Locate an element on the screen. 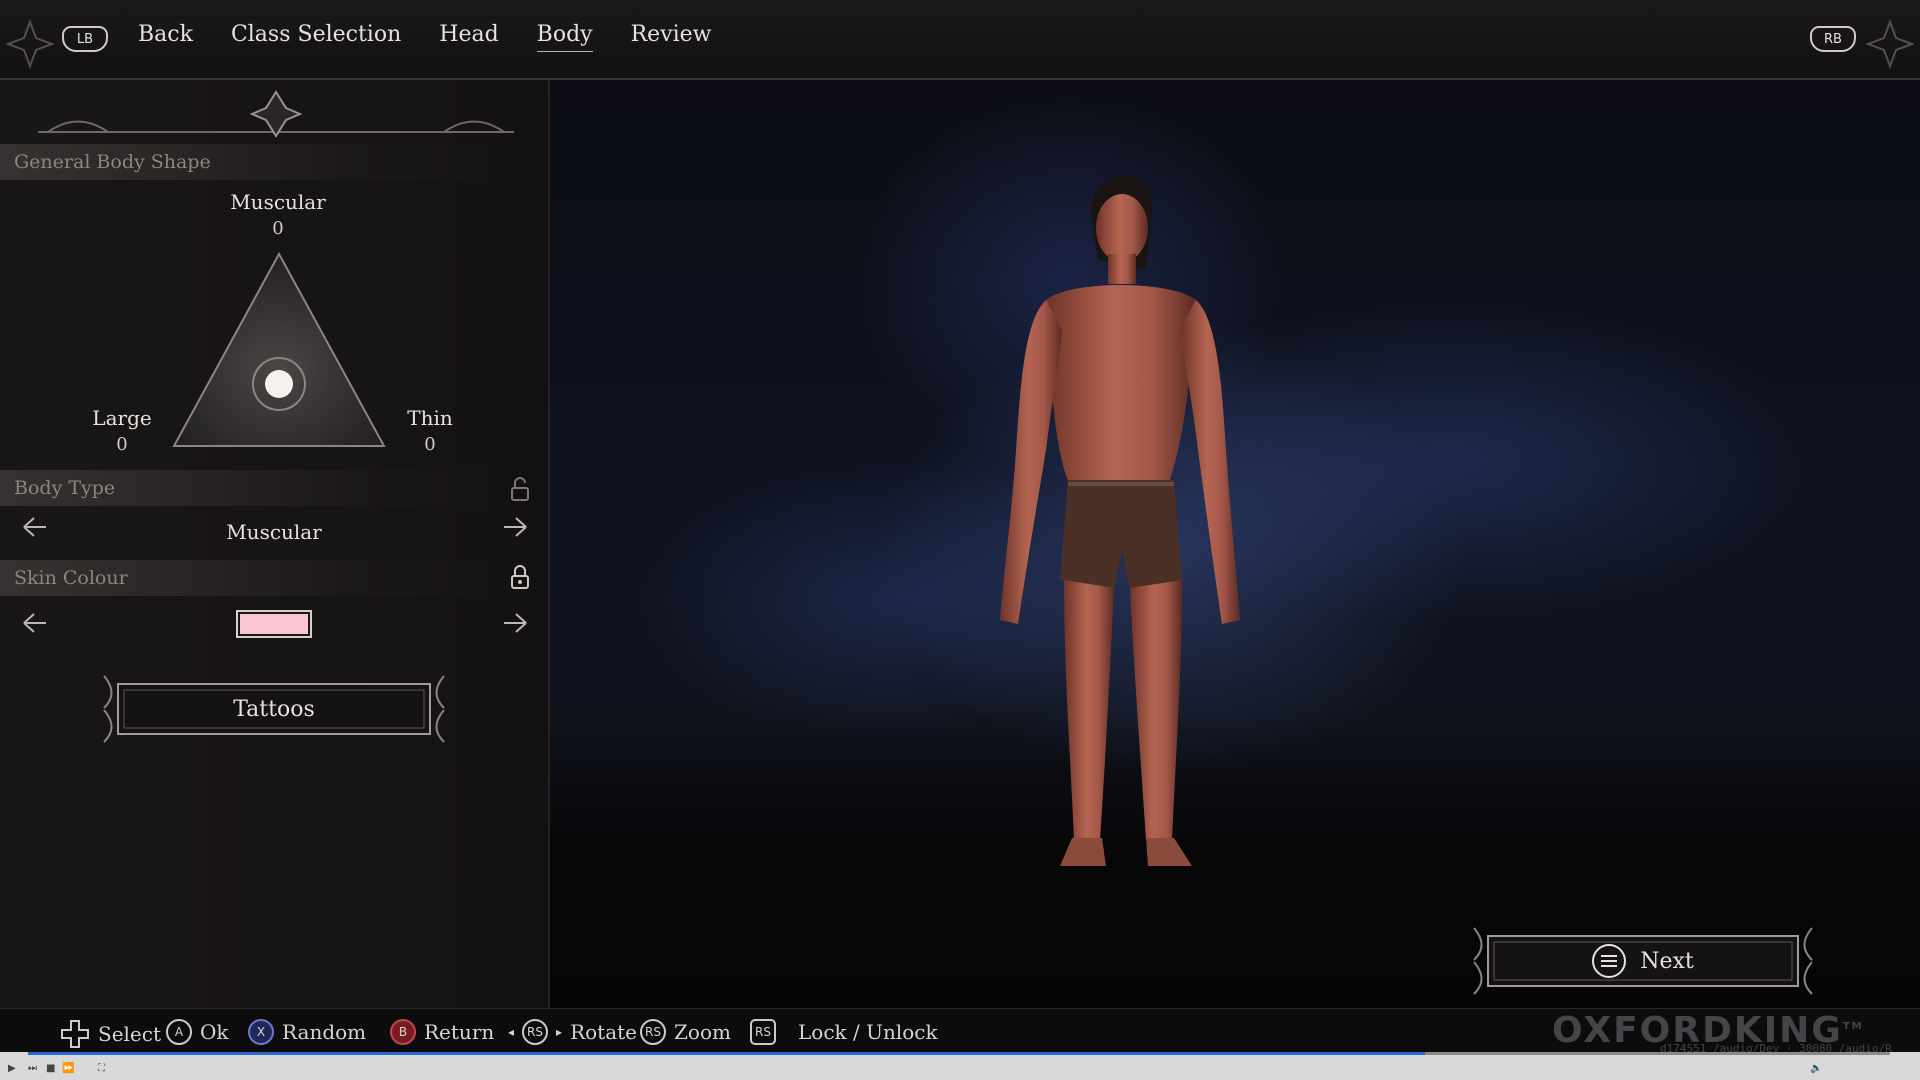 This screenshot has width=1920, height=1080. hint-ok: A Ok is located at coordinates (197, 1032).